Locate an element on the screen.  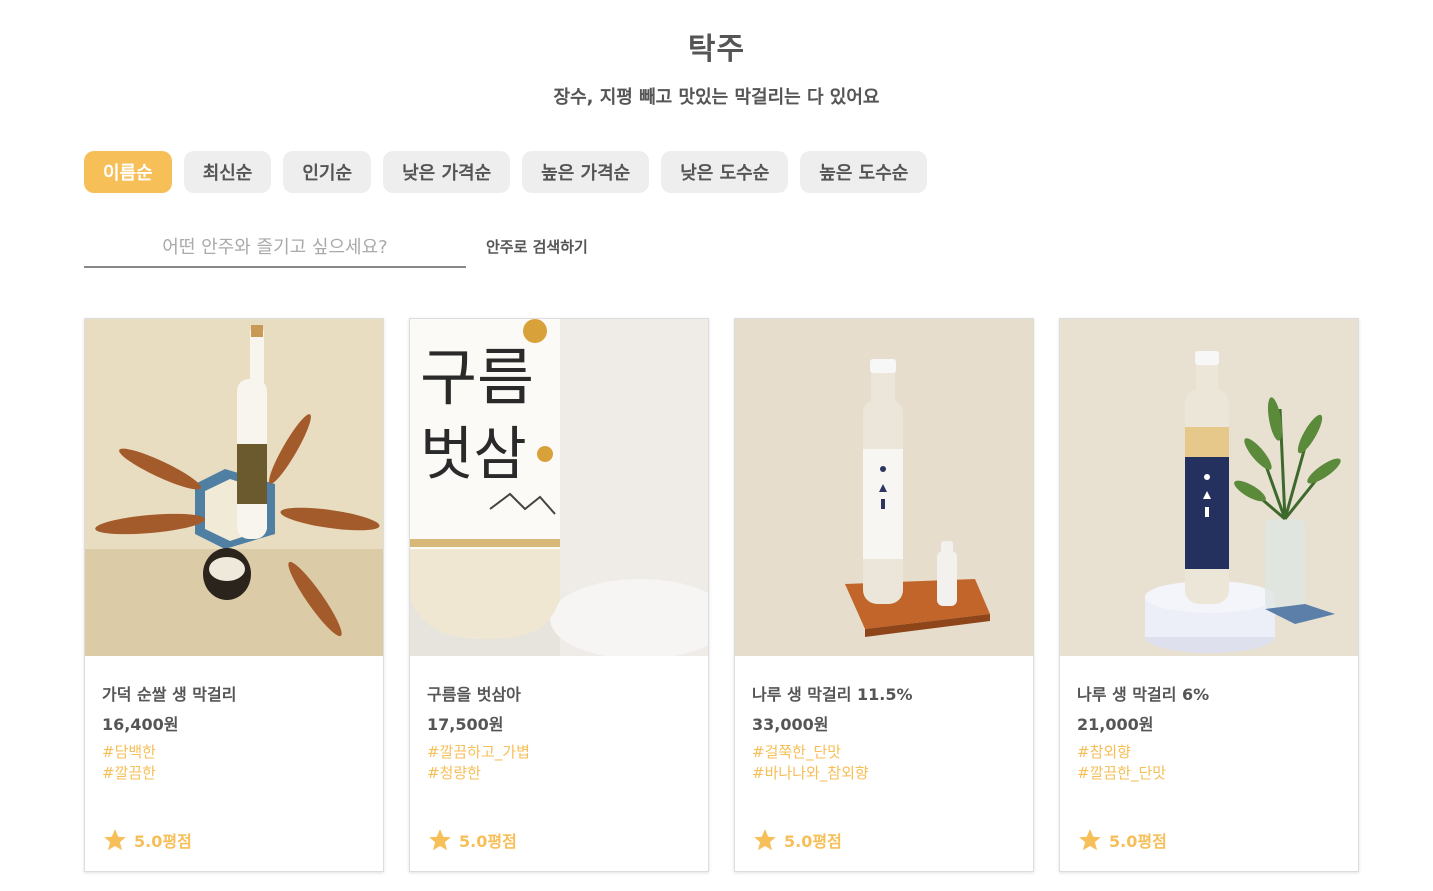
product-tag: #깔끔하고_가볍 is located at coordinates (478, 752).